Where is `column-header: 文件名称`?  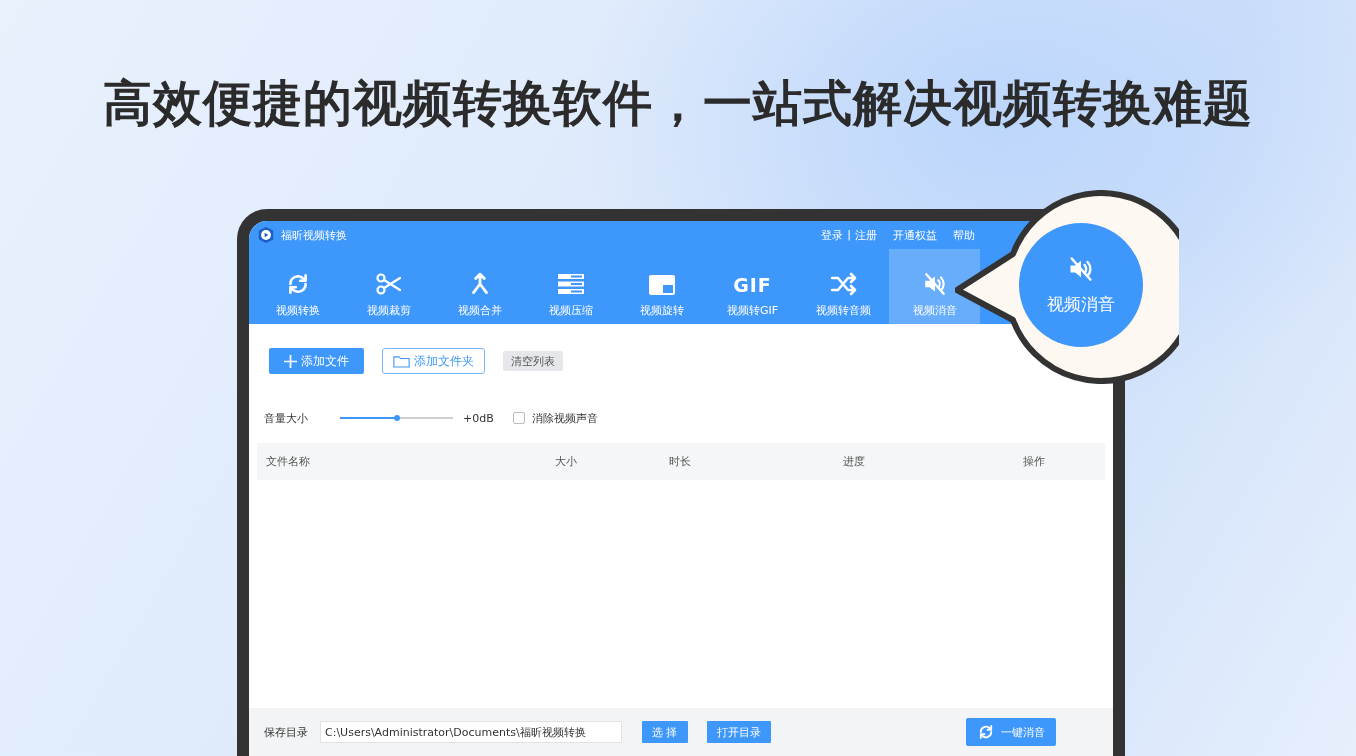
column-header: 文件名称 is located at coordinates (288, 461).